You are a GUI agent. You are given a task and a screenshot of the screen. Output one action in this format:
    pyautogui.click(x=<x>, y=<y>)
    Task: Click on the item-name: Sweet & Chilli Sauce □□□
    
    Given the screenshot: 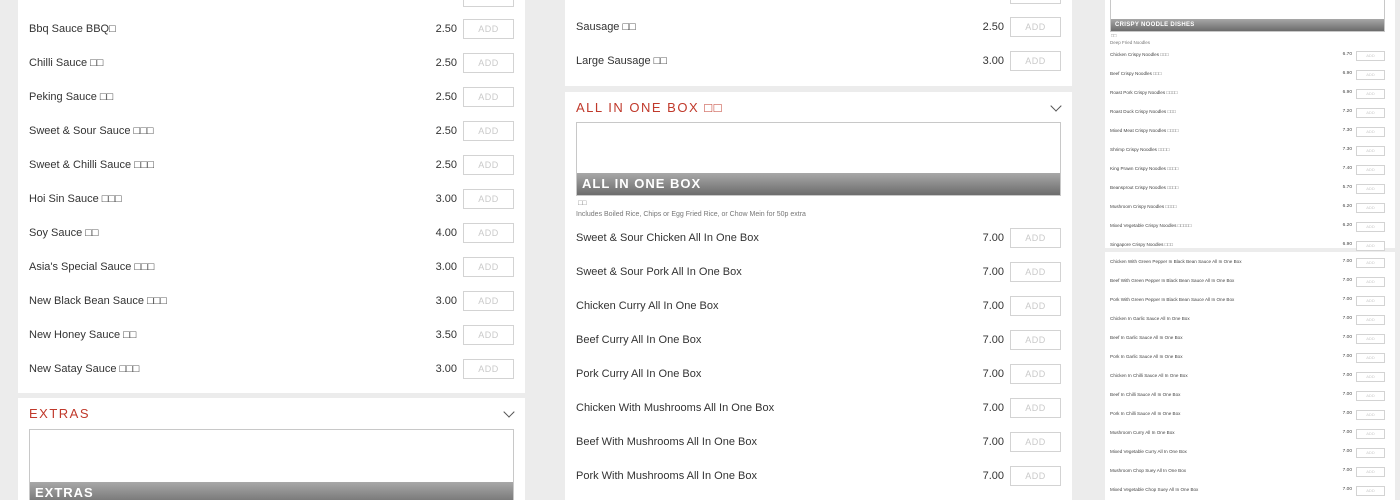 What is the action you would take?
    pyautogui.click(x=92, y=165)
    